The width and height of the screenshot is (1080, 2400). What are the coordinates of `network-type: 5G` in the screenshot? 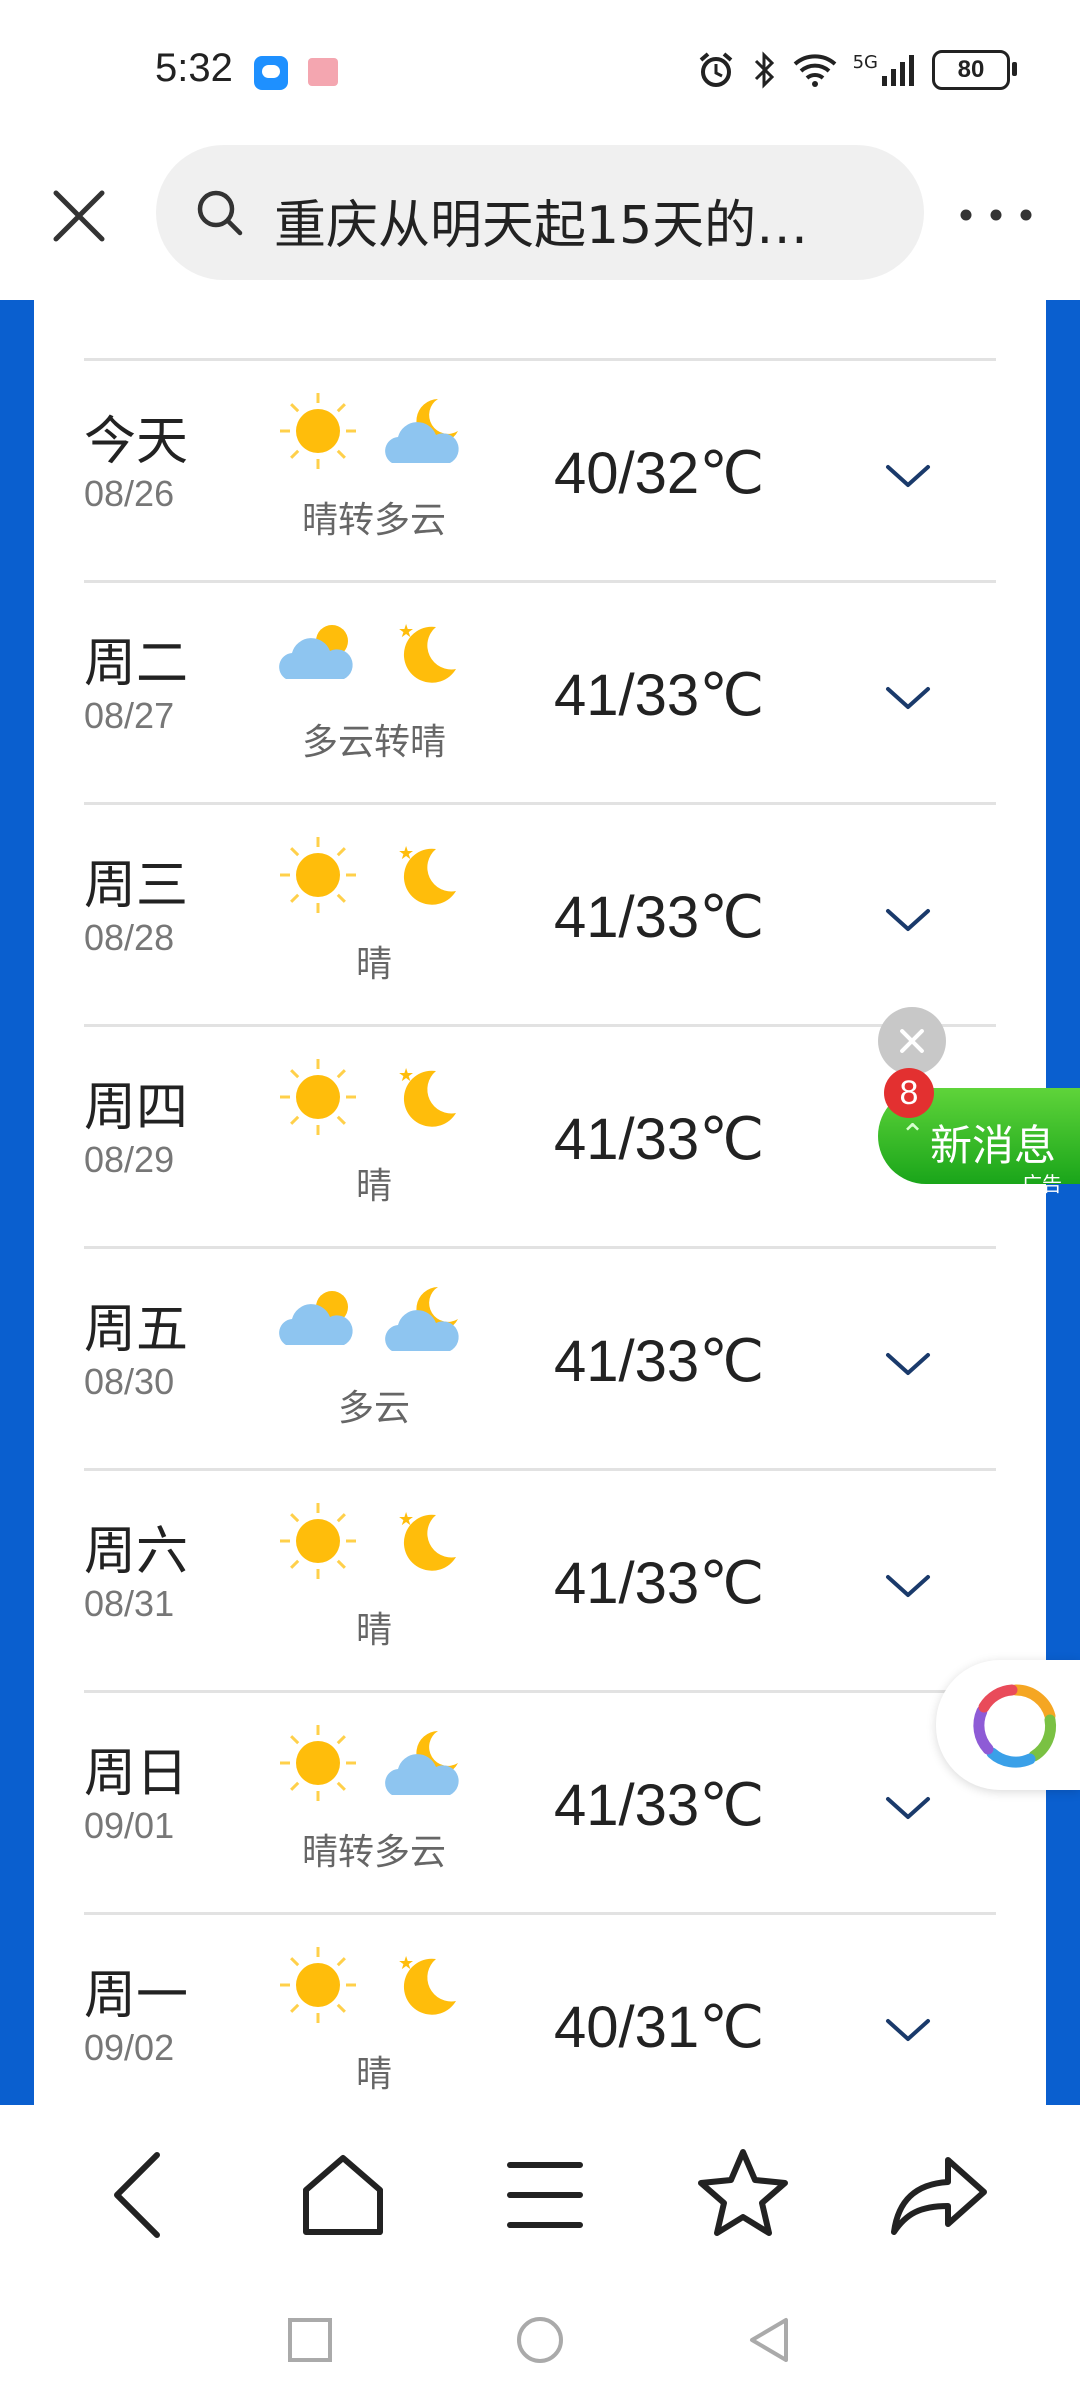 It's located at (865, 62).